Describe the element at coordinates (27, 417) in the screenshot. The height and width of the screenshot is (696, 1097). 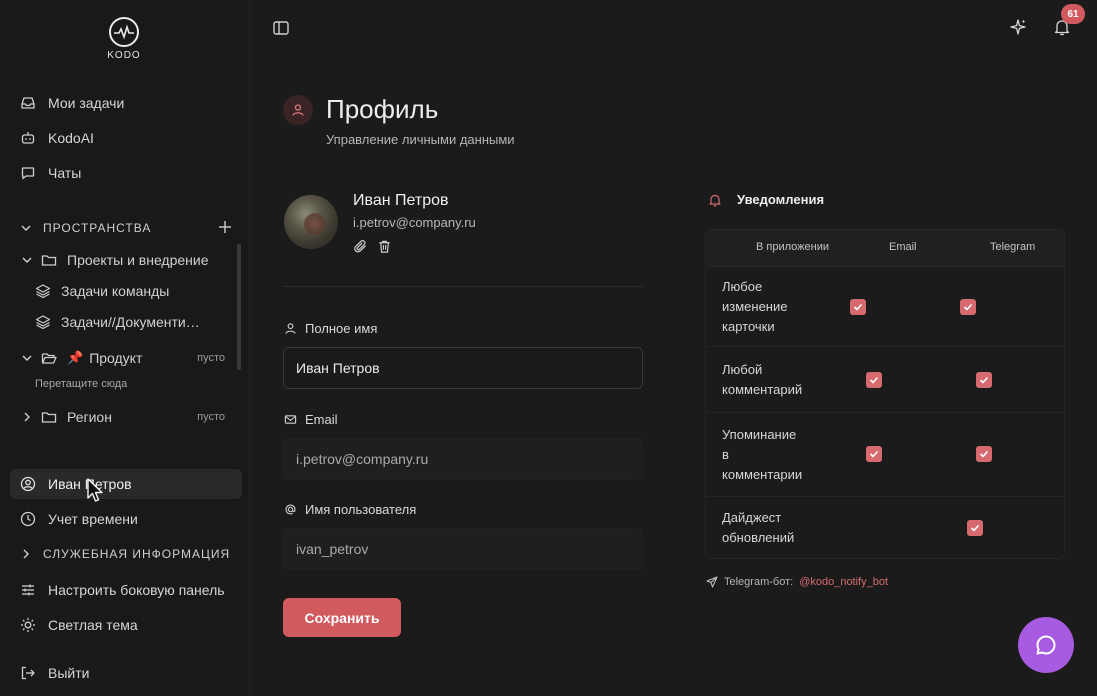
I see `chevron-right-icon` at that location.